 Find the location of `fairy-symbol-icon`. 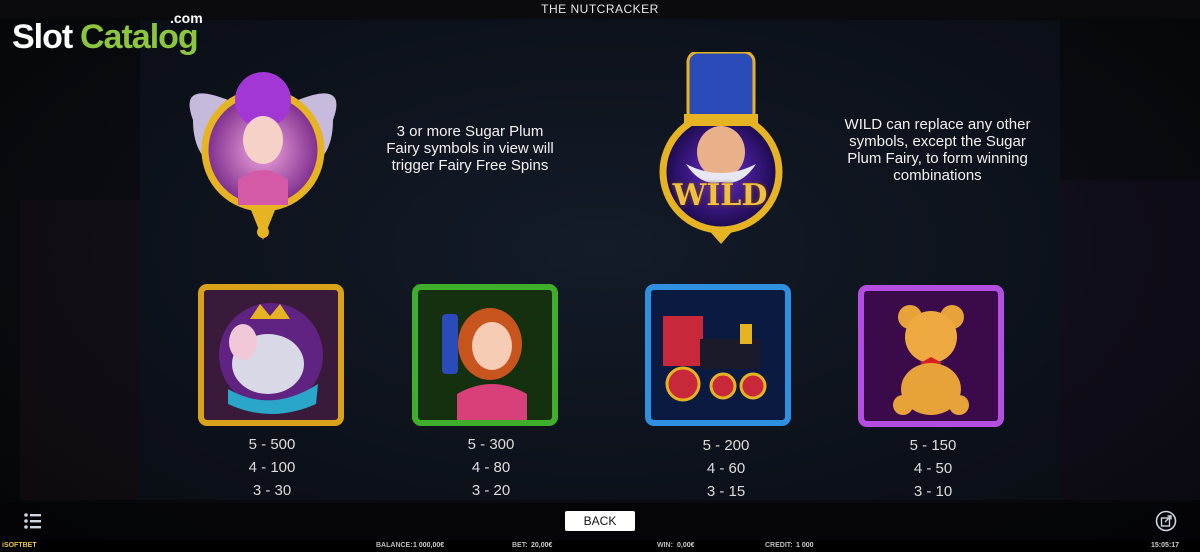

fairy-symbol-icon is located at coordinates (263, 156).